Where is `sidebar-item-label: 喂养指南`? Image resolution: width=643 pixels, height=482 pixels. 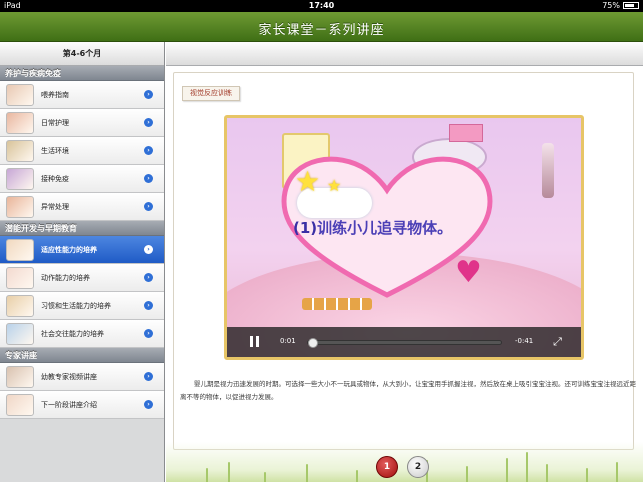
sidebar-item-label: 喂养指南 is located at coordinates (55, 95).